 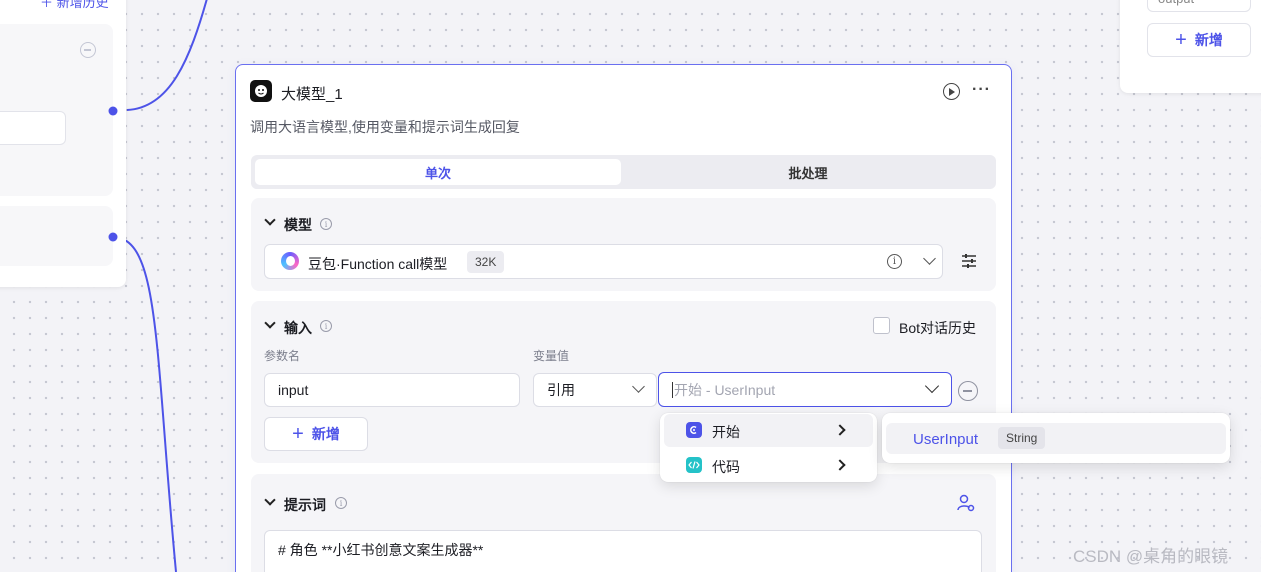 What do you see at coordinates (969, 261) in the screenshot?
I see `model-settings-icon` at bounding box center [969, 261].